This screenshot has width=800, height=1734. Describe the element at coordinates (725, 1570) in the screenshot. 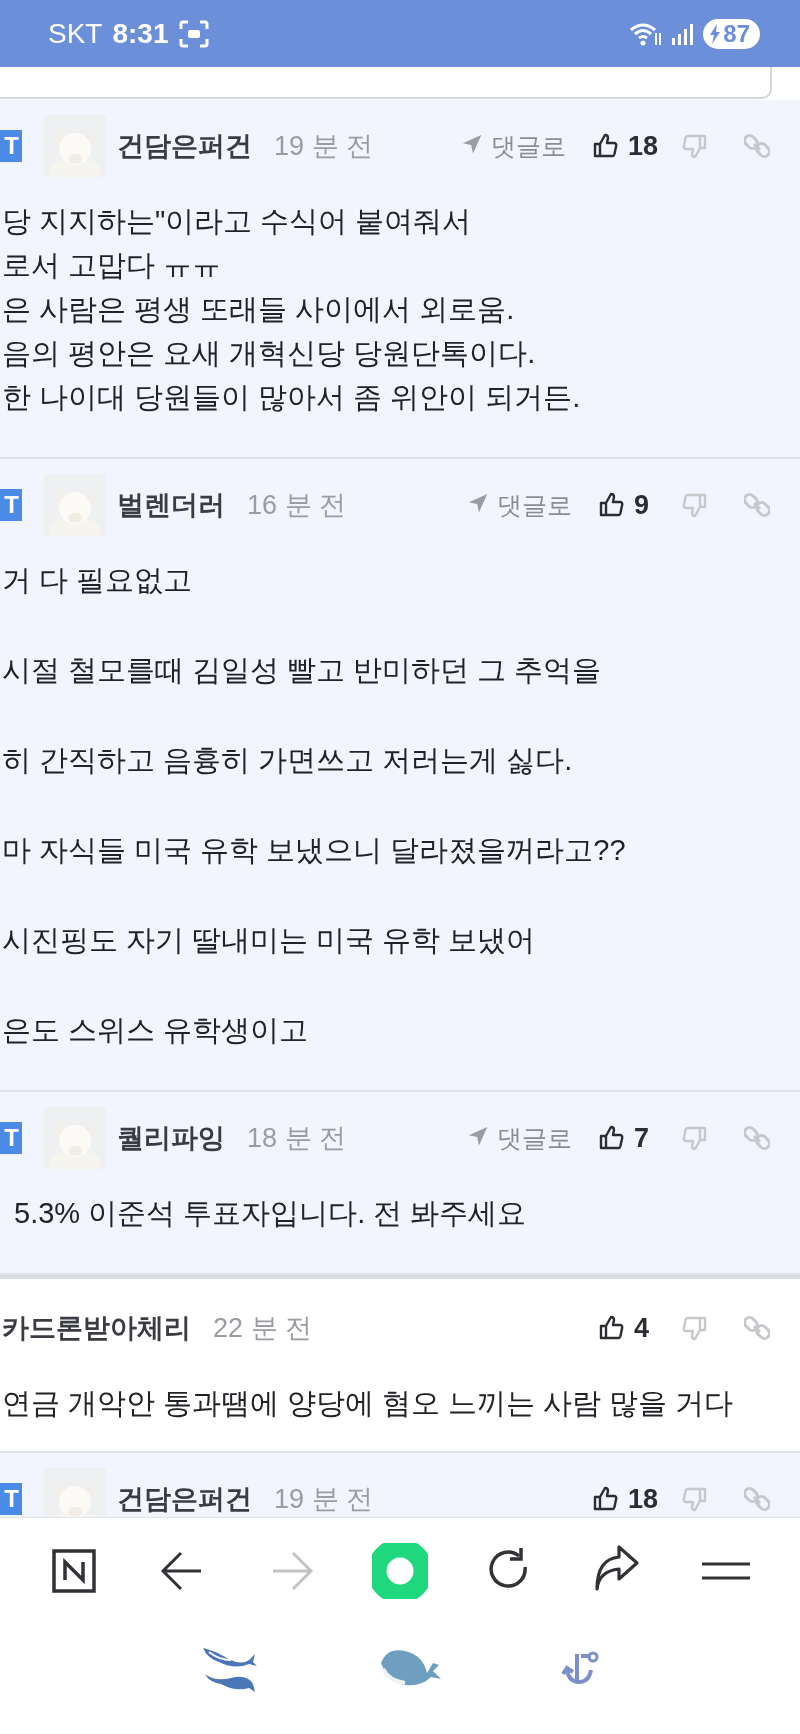

I see `menu-icon` at that location.